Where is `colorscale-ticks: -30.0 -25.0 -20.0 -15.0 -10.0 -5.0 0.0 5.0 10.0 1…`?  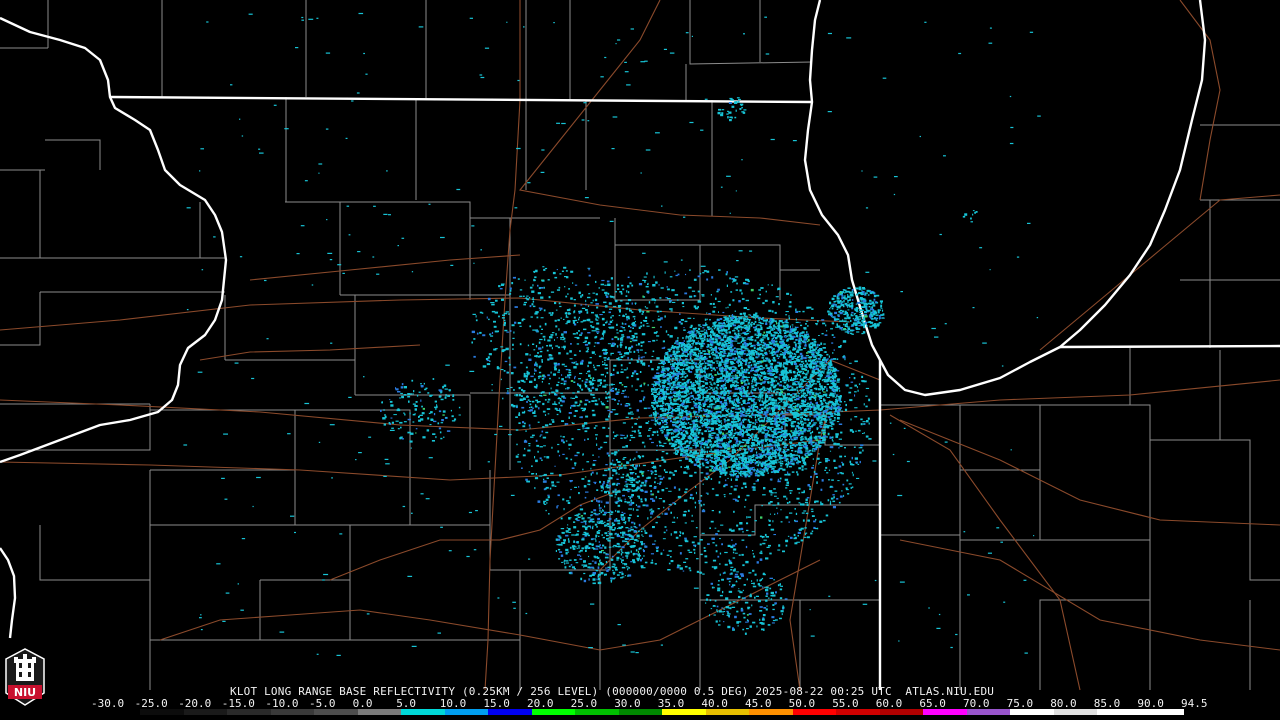 colorscale-ticks: -30.0 -25.0 -20.0 -15.0 -10.0 -5.0 0.0 5.0 10.0 1… is located at coordinates (649, 703).